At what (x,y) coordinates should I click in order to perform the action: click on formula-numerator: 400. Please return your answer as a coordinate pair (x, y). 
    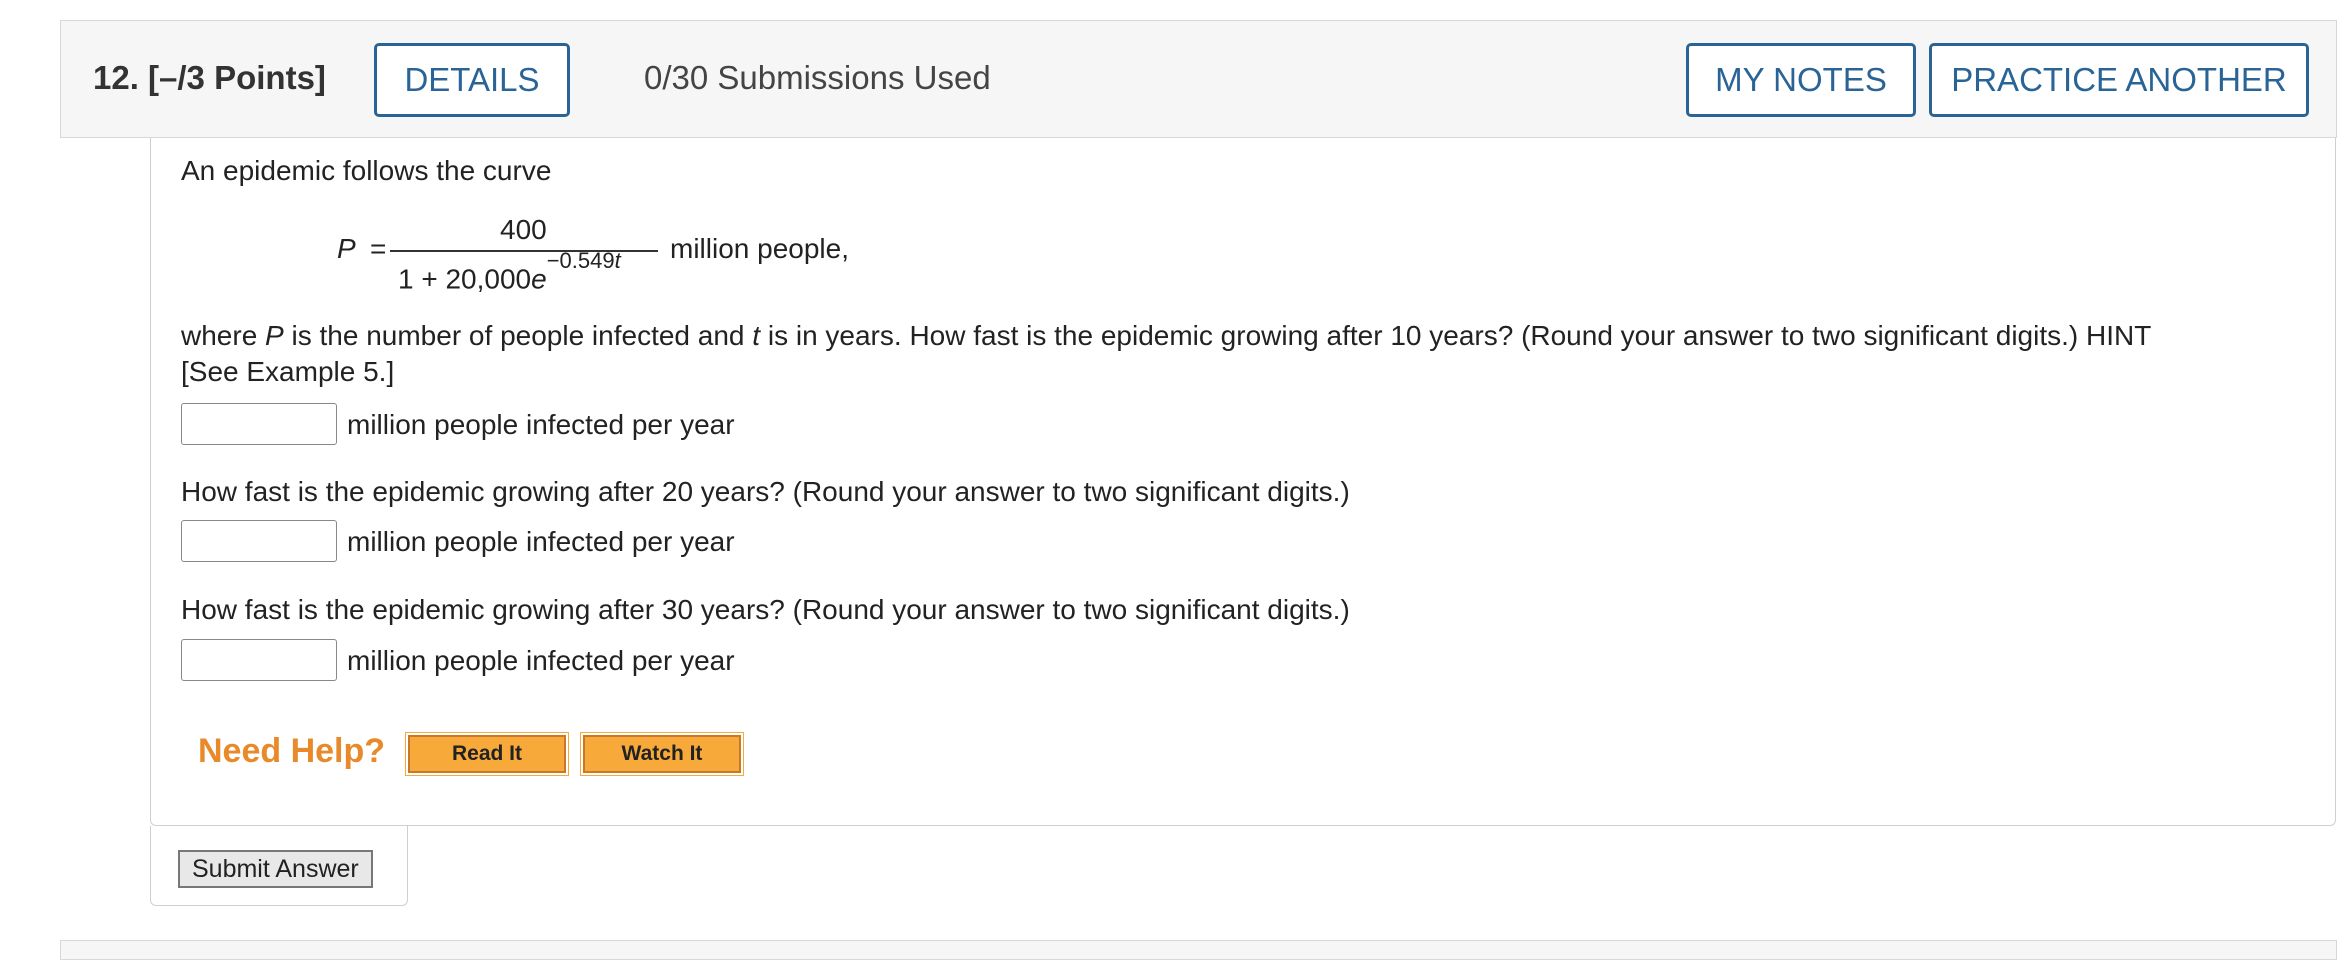
    Looking at the image, I should click on (523, 229).